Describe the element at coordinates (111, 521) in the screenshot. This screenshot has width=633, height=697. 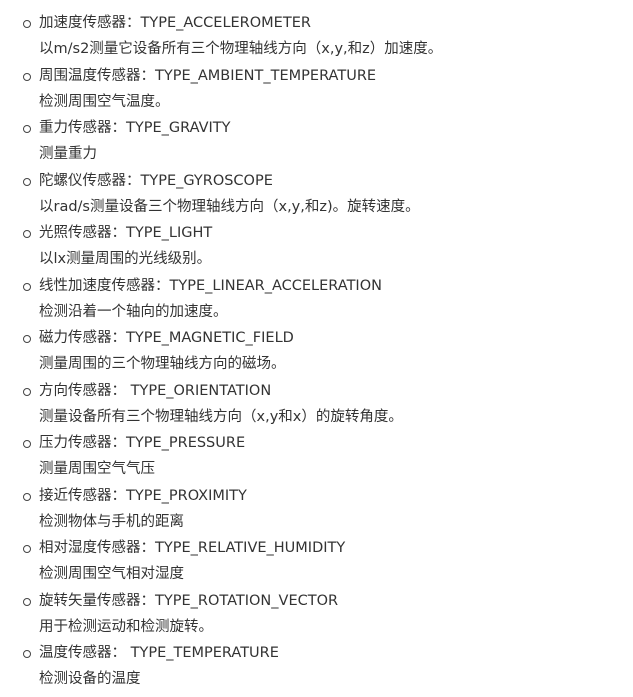
I see `sensor-description: 检测物体与手机的距离` at that location.